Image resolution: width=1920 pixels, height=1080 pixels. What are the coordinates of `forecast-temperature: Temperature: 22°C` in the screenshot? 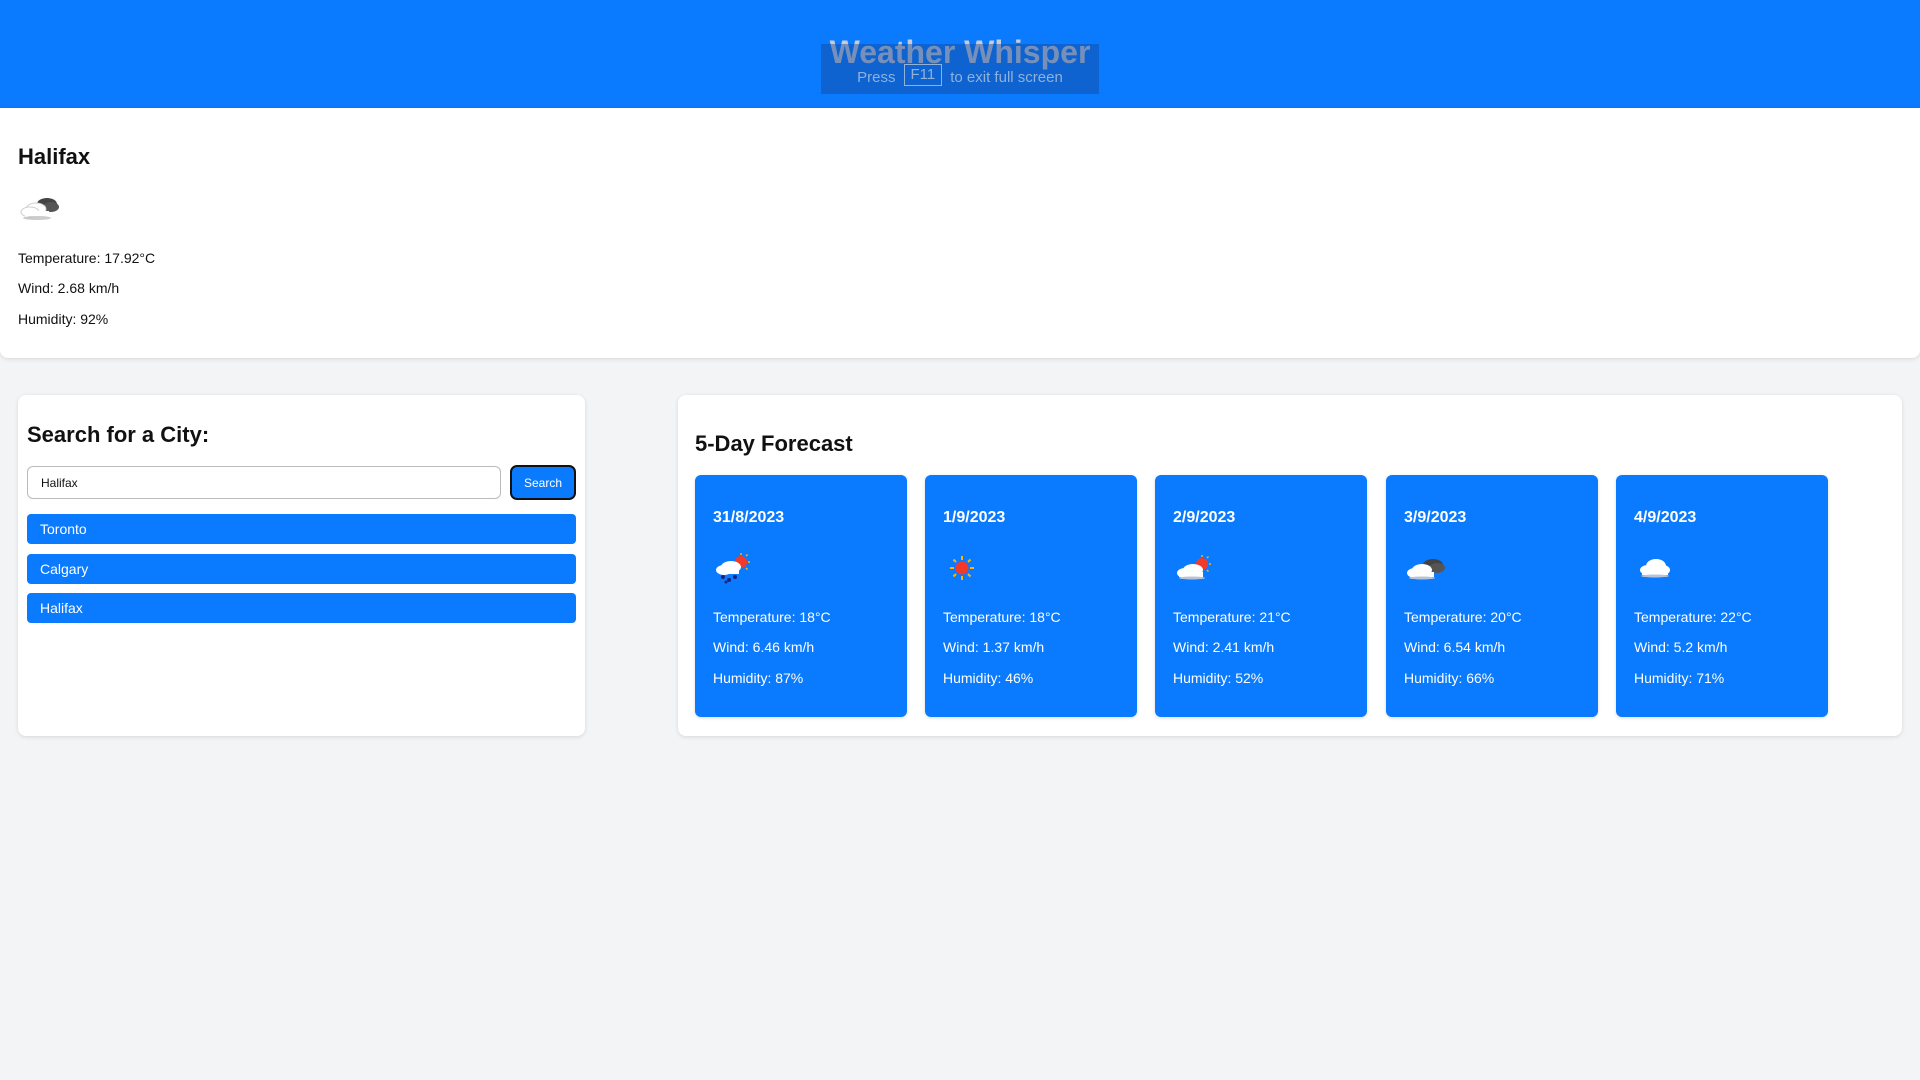 It's located at (1693, 617).